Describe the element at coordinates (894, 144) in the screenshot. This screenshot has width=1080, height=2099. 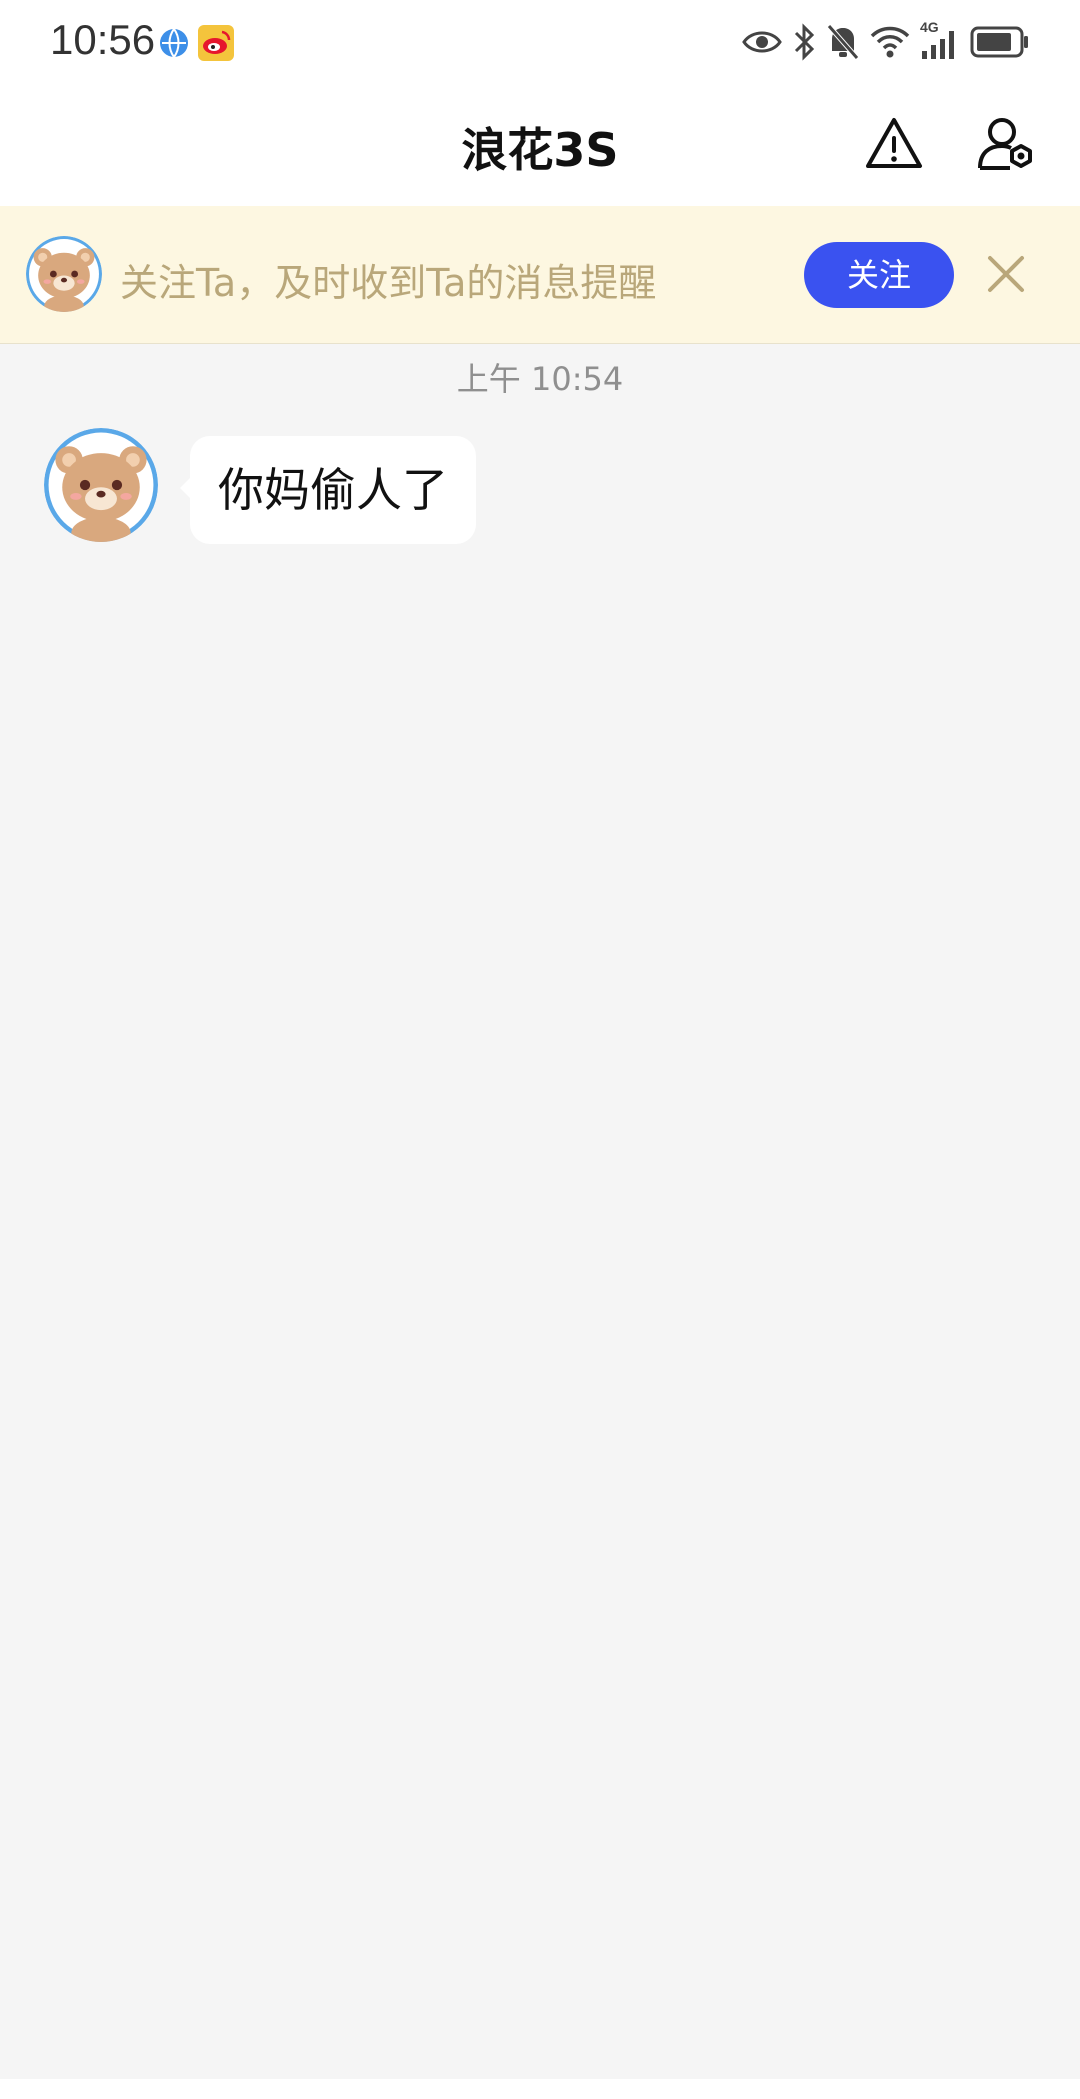
I see `report-warning-icon` at that location.